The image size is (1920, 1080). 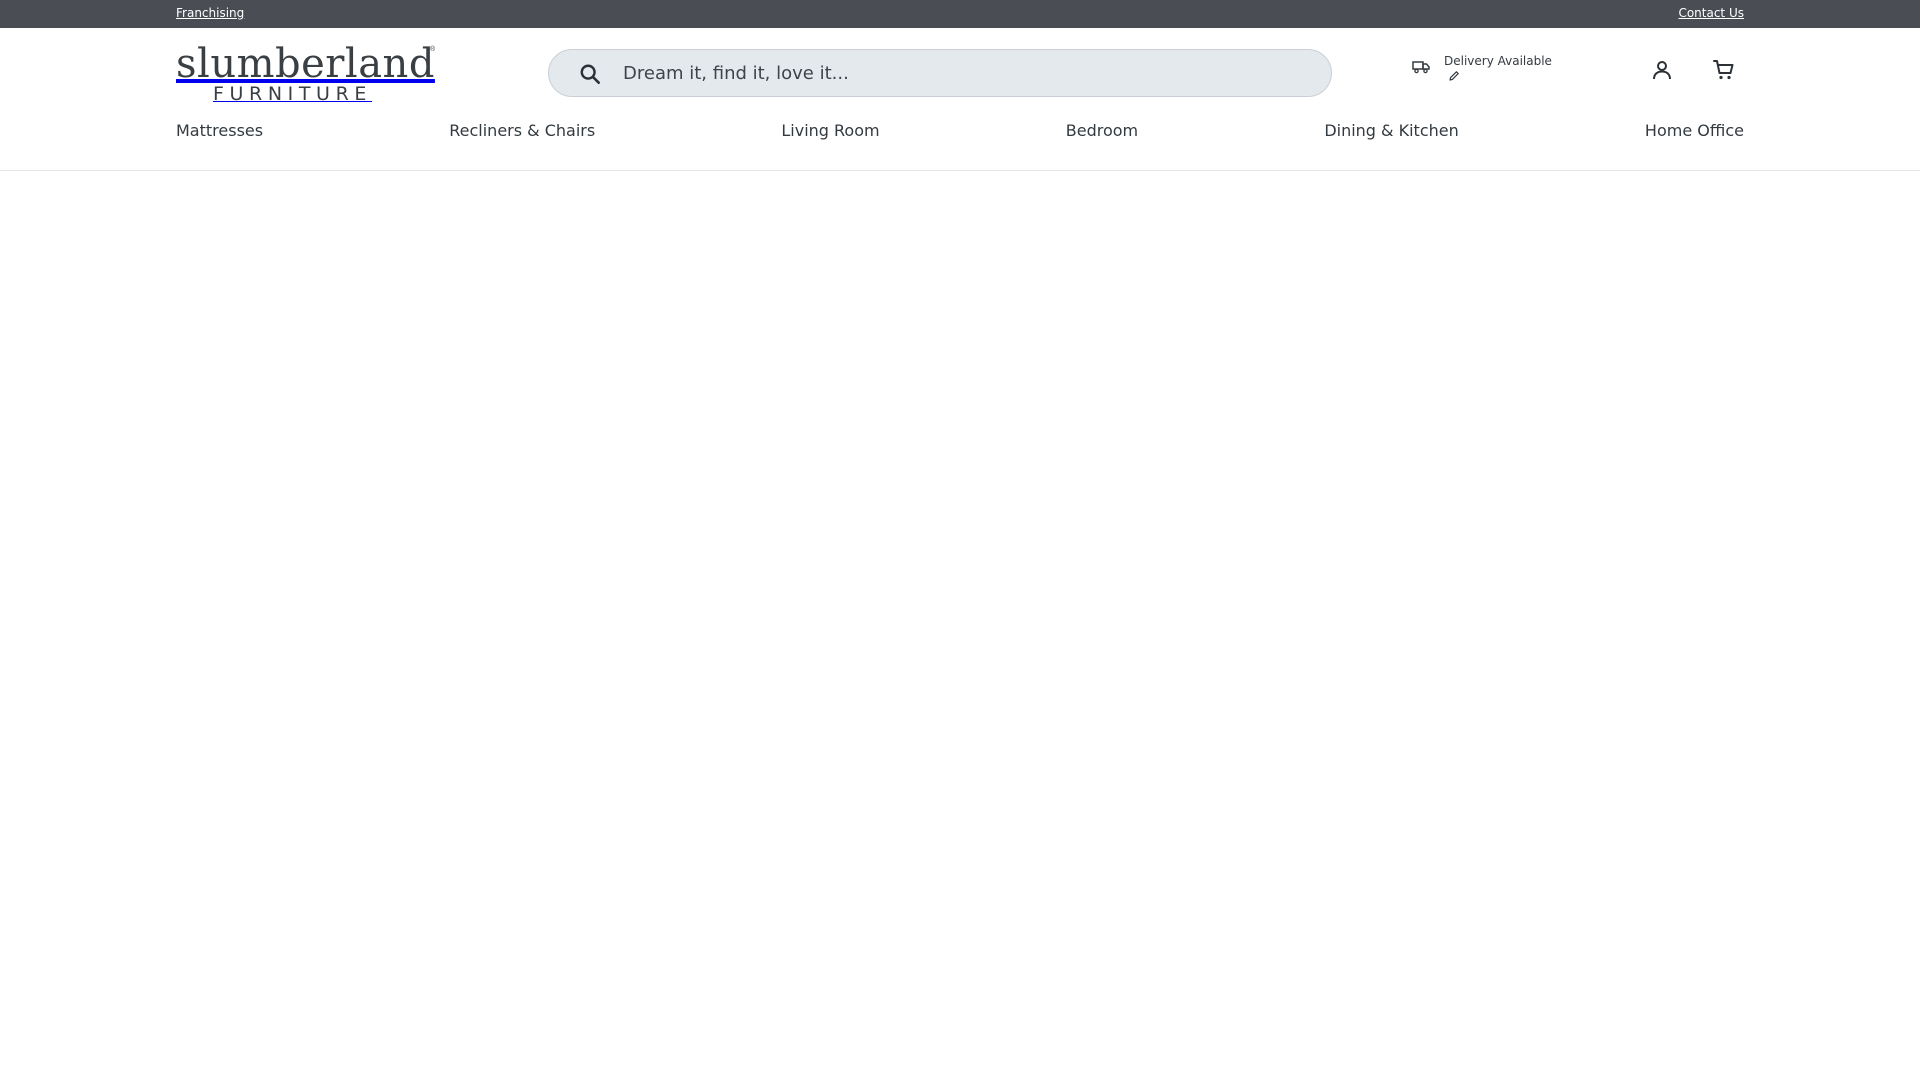 I want to click on cart-icon, so click(x=1724, y=70).